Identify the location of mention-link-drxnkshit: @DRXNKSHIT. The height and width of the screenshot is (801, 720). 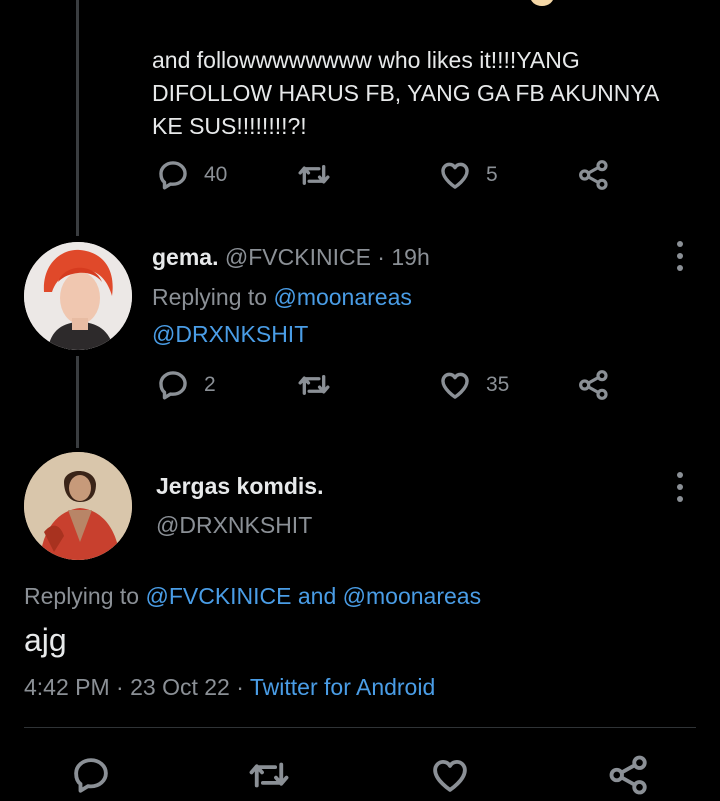
(230, 334).